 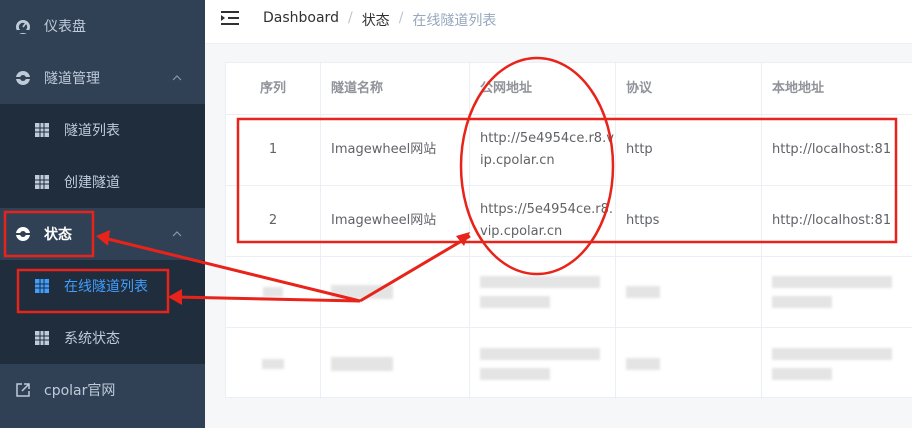 I want to click on column-header-protocol: 协议, so click(x=689, y=88).